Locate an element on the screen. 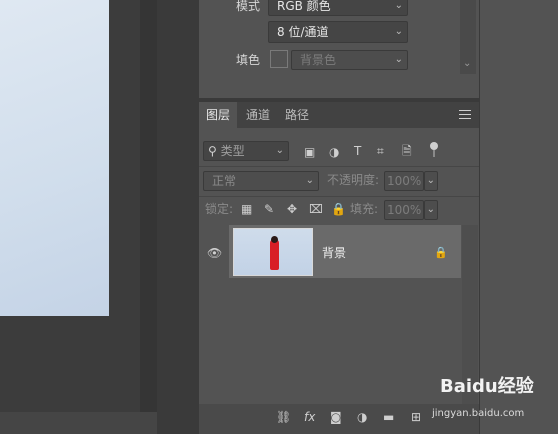 This screenshot has height=434, width=558. baidu-watermark: Baidu经验 is located at coordinates (487, 386).